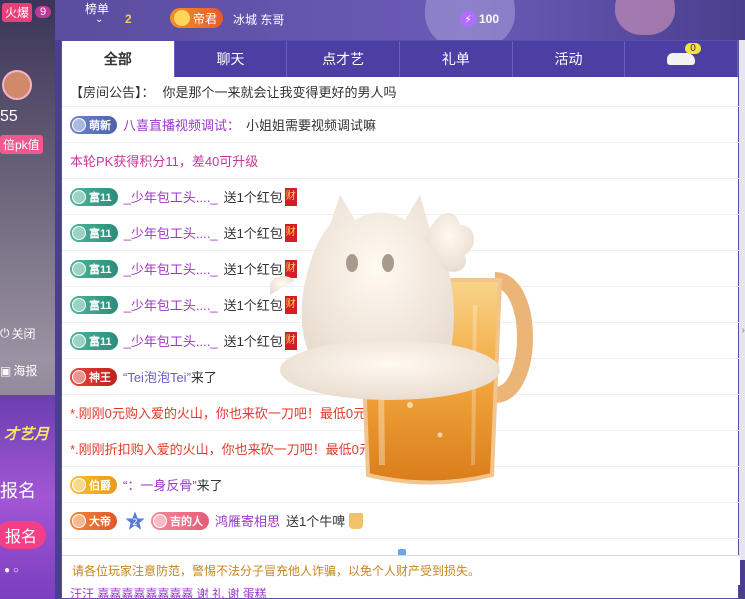 The height and width of the screenshot is (599, 745). I want to click on level-badge: 萌新, so click(93, 124).